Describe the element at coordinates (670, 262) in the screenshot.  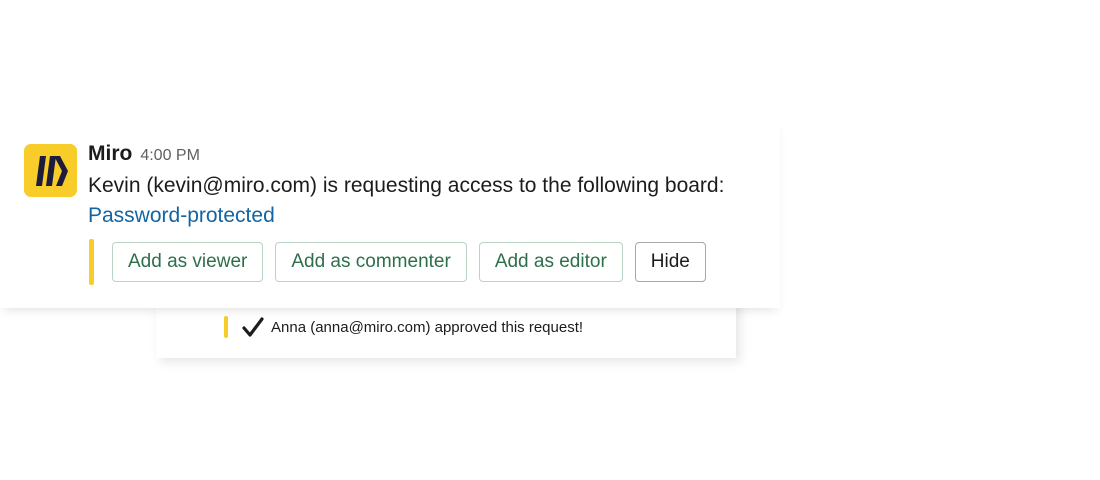
I see `hide-button: Hide` at that location.